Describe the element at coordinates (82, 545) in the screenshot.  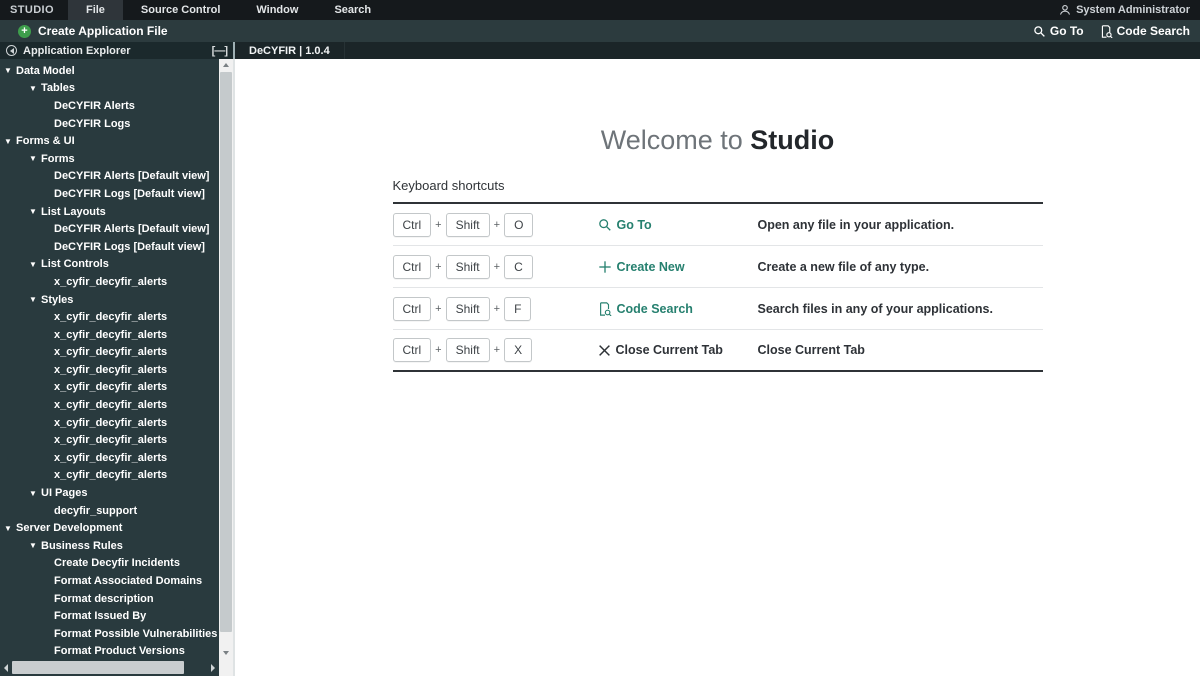
I see `tree-item-label: Business Rules` at that location.